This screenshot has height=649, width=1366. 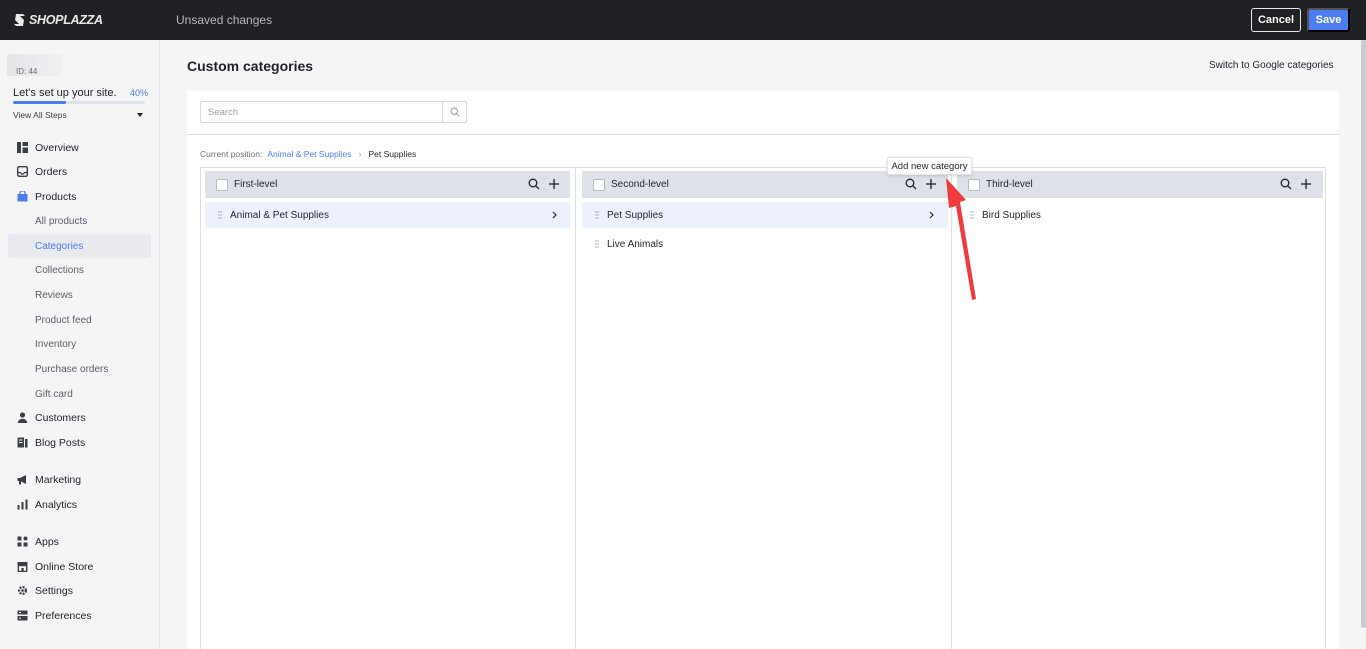 I want to click on setup-percent: 40%, so click(x=139, y=93).